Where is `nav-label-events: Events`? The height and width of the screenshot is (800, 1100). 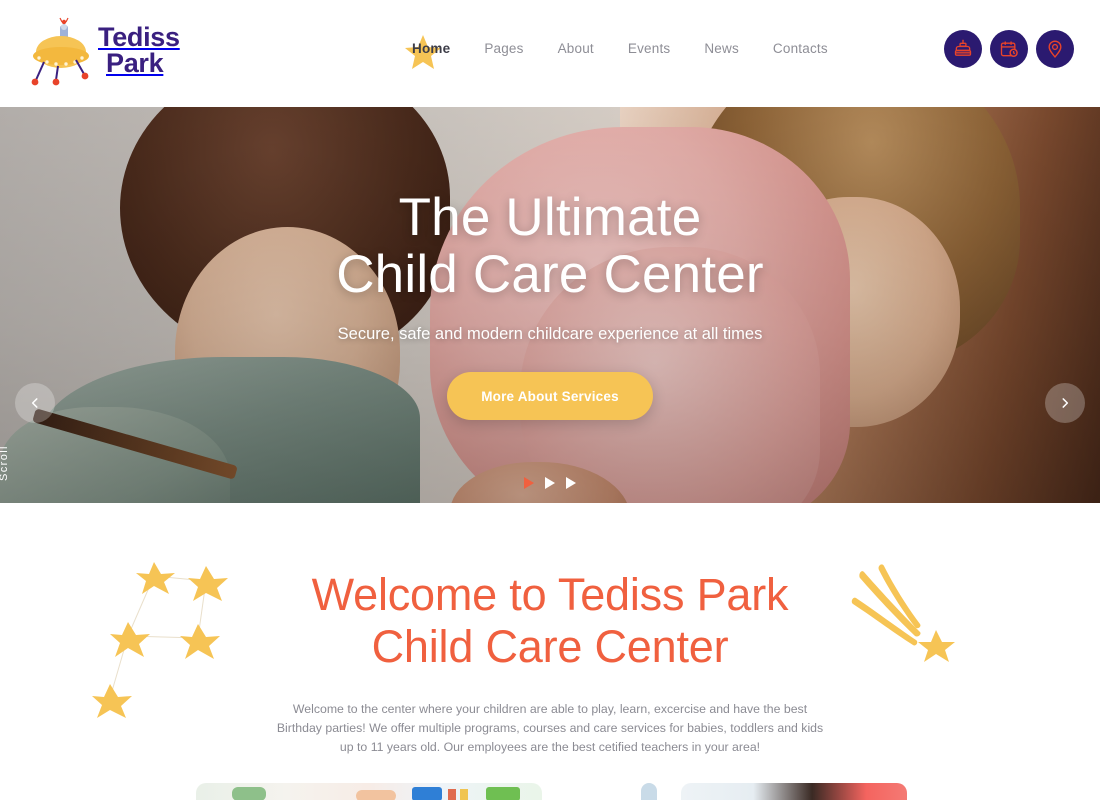 nav-label-events: Events is located at coordinates (649, 48).